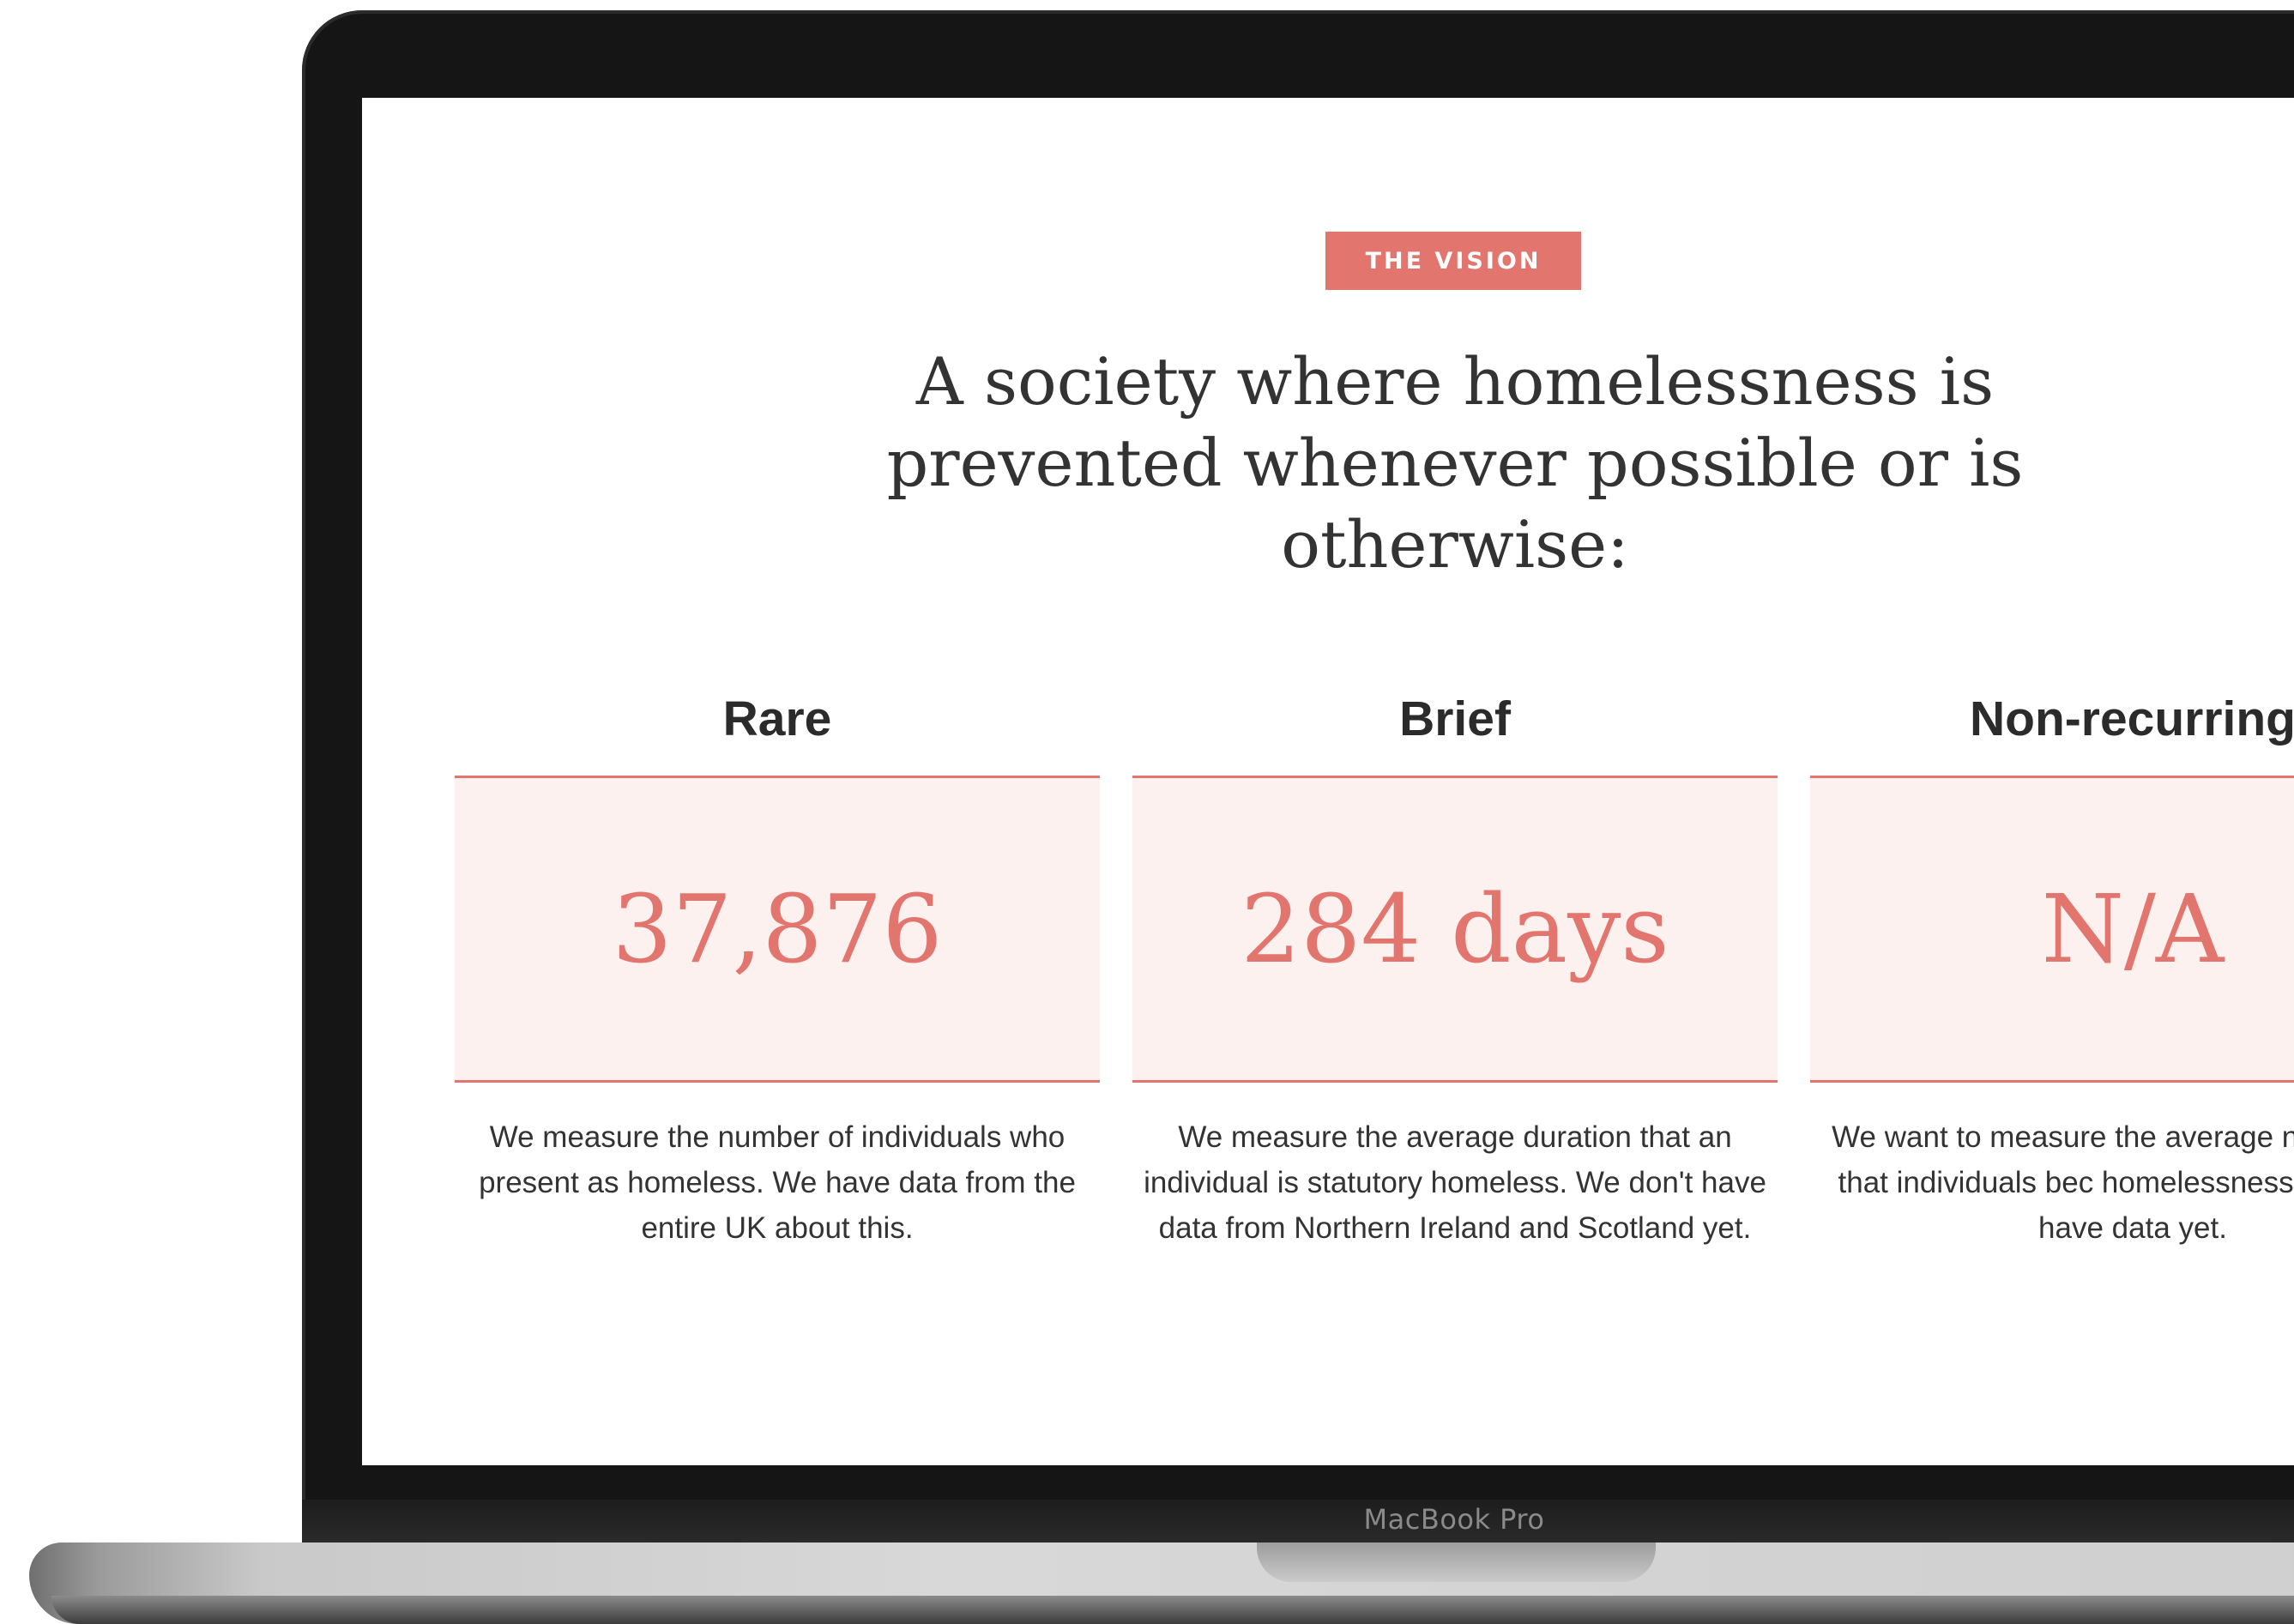  What do you see at coordinates (1454, 1519) in the screenshot?
I see `laptop-brand-label: MacBook Pro` at bounding box center [1454, 1519].